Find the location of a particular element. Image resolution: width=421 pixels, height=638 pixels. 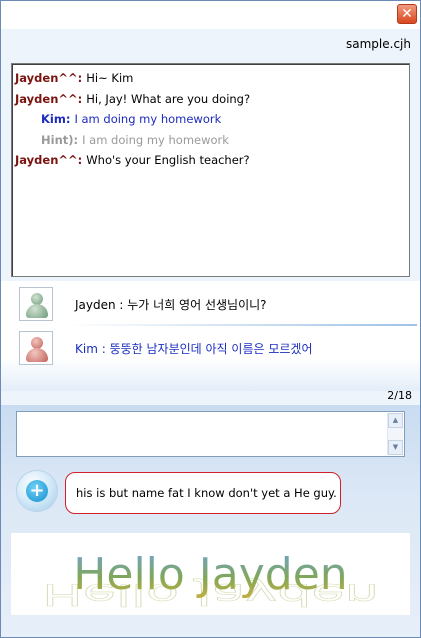

banner: Hello Jayden Hello Jayden is located at coordinates (210, 574).